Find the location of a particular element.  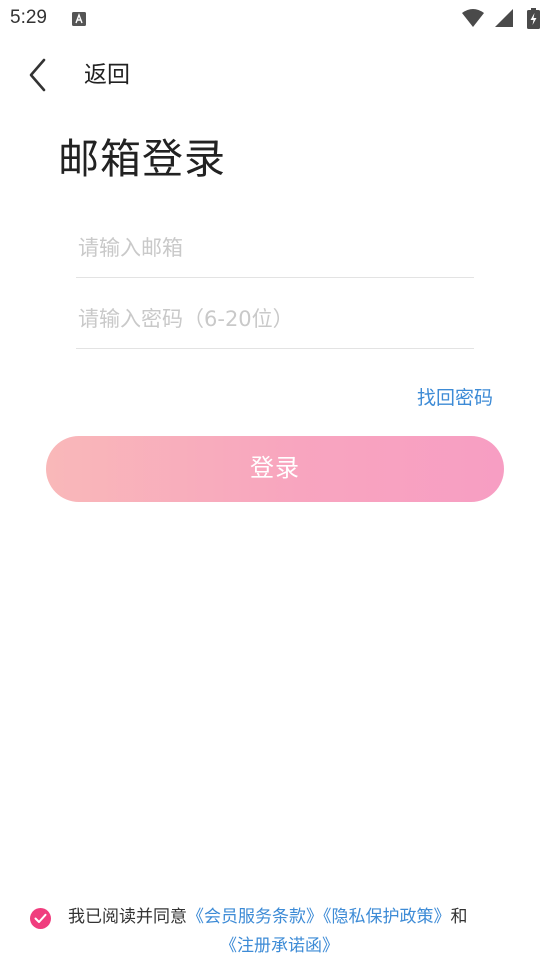

forgot-password-link: 找回密码 is located at coordinates (455, 398).